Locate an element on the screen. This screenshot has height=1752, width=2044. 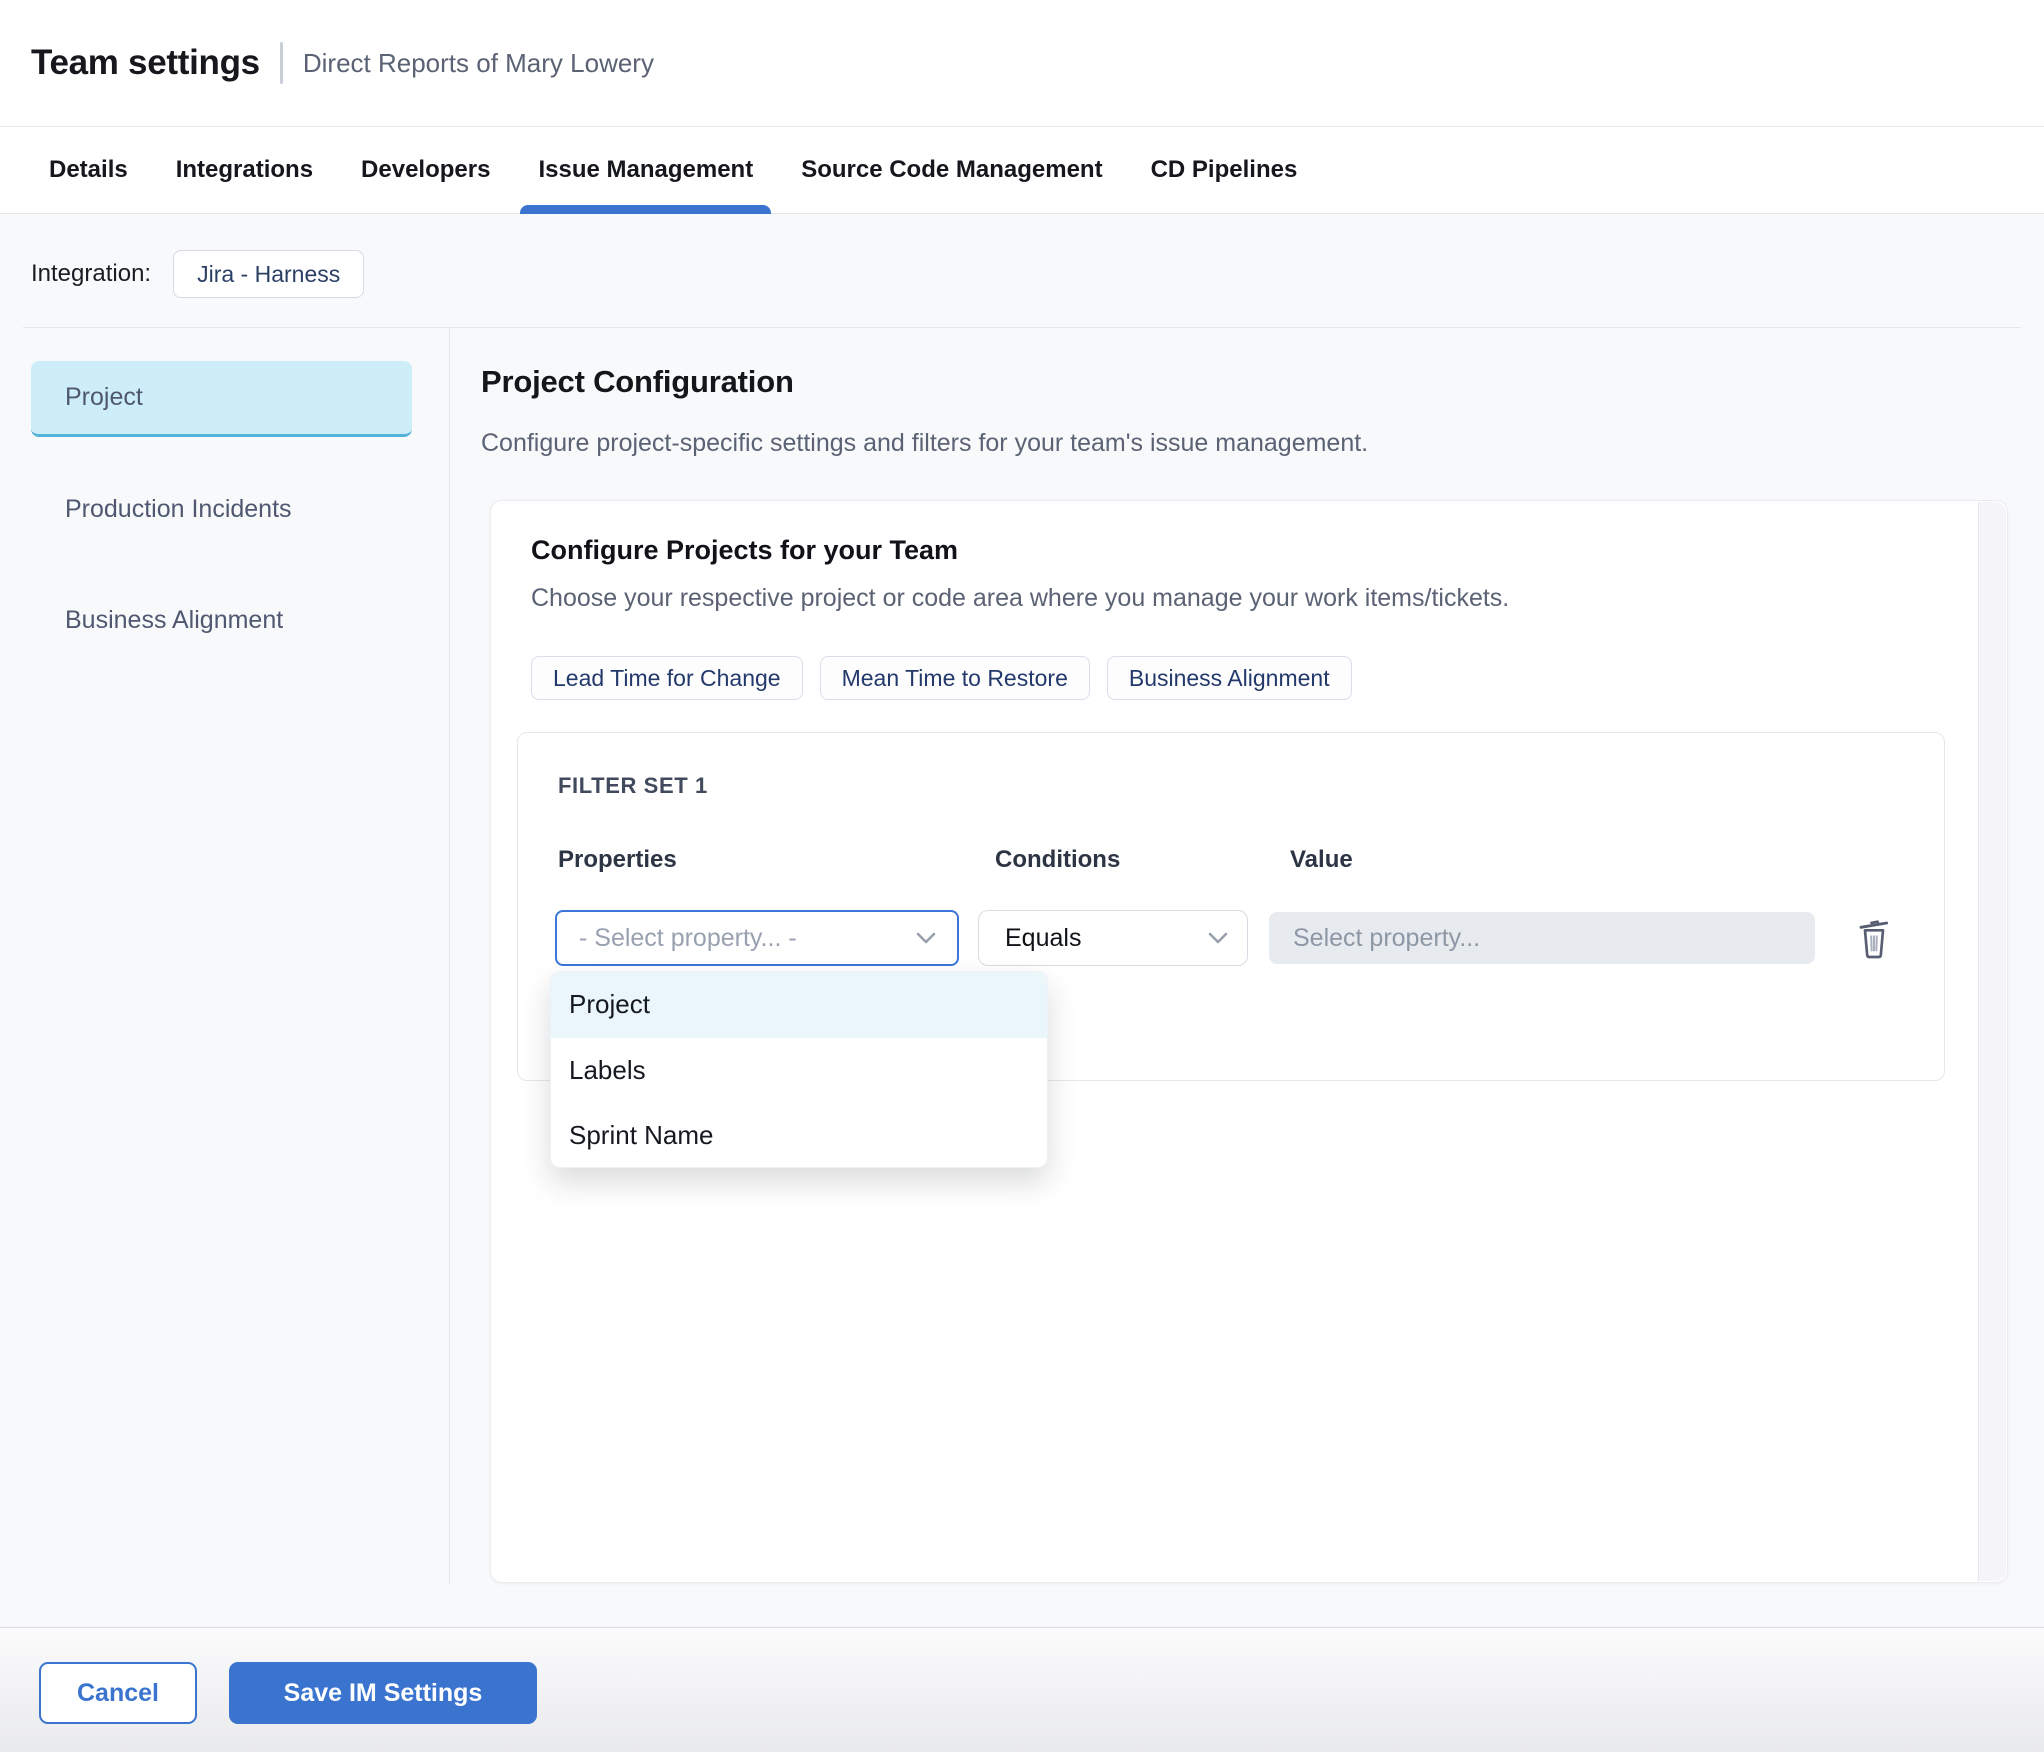
integration-bar-divider is located at coordinates (1022, 327).